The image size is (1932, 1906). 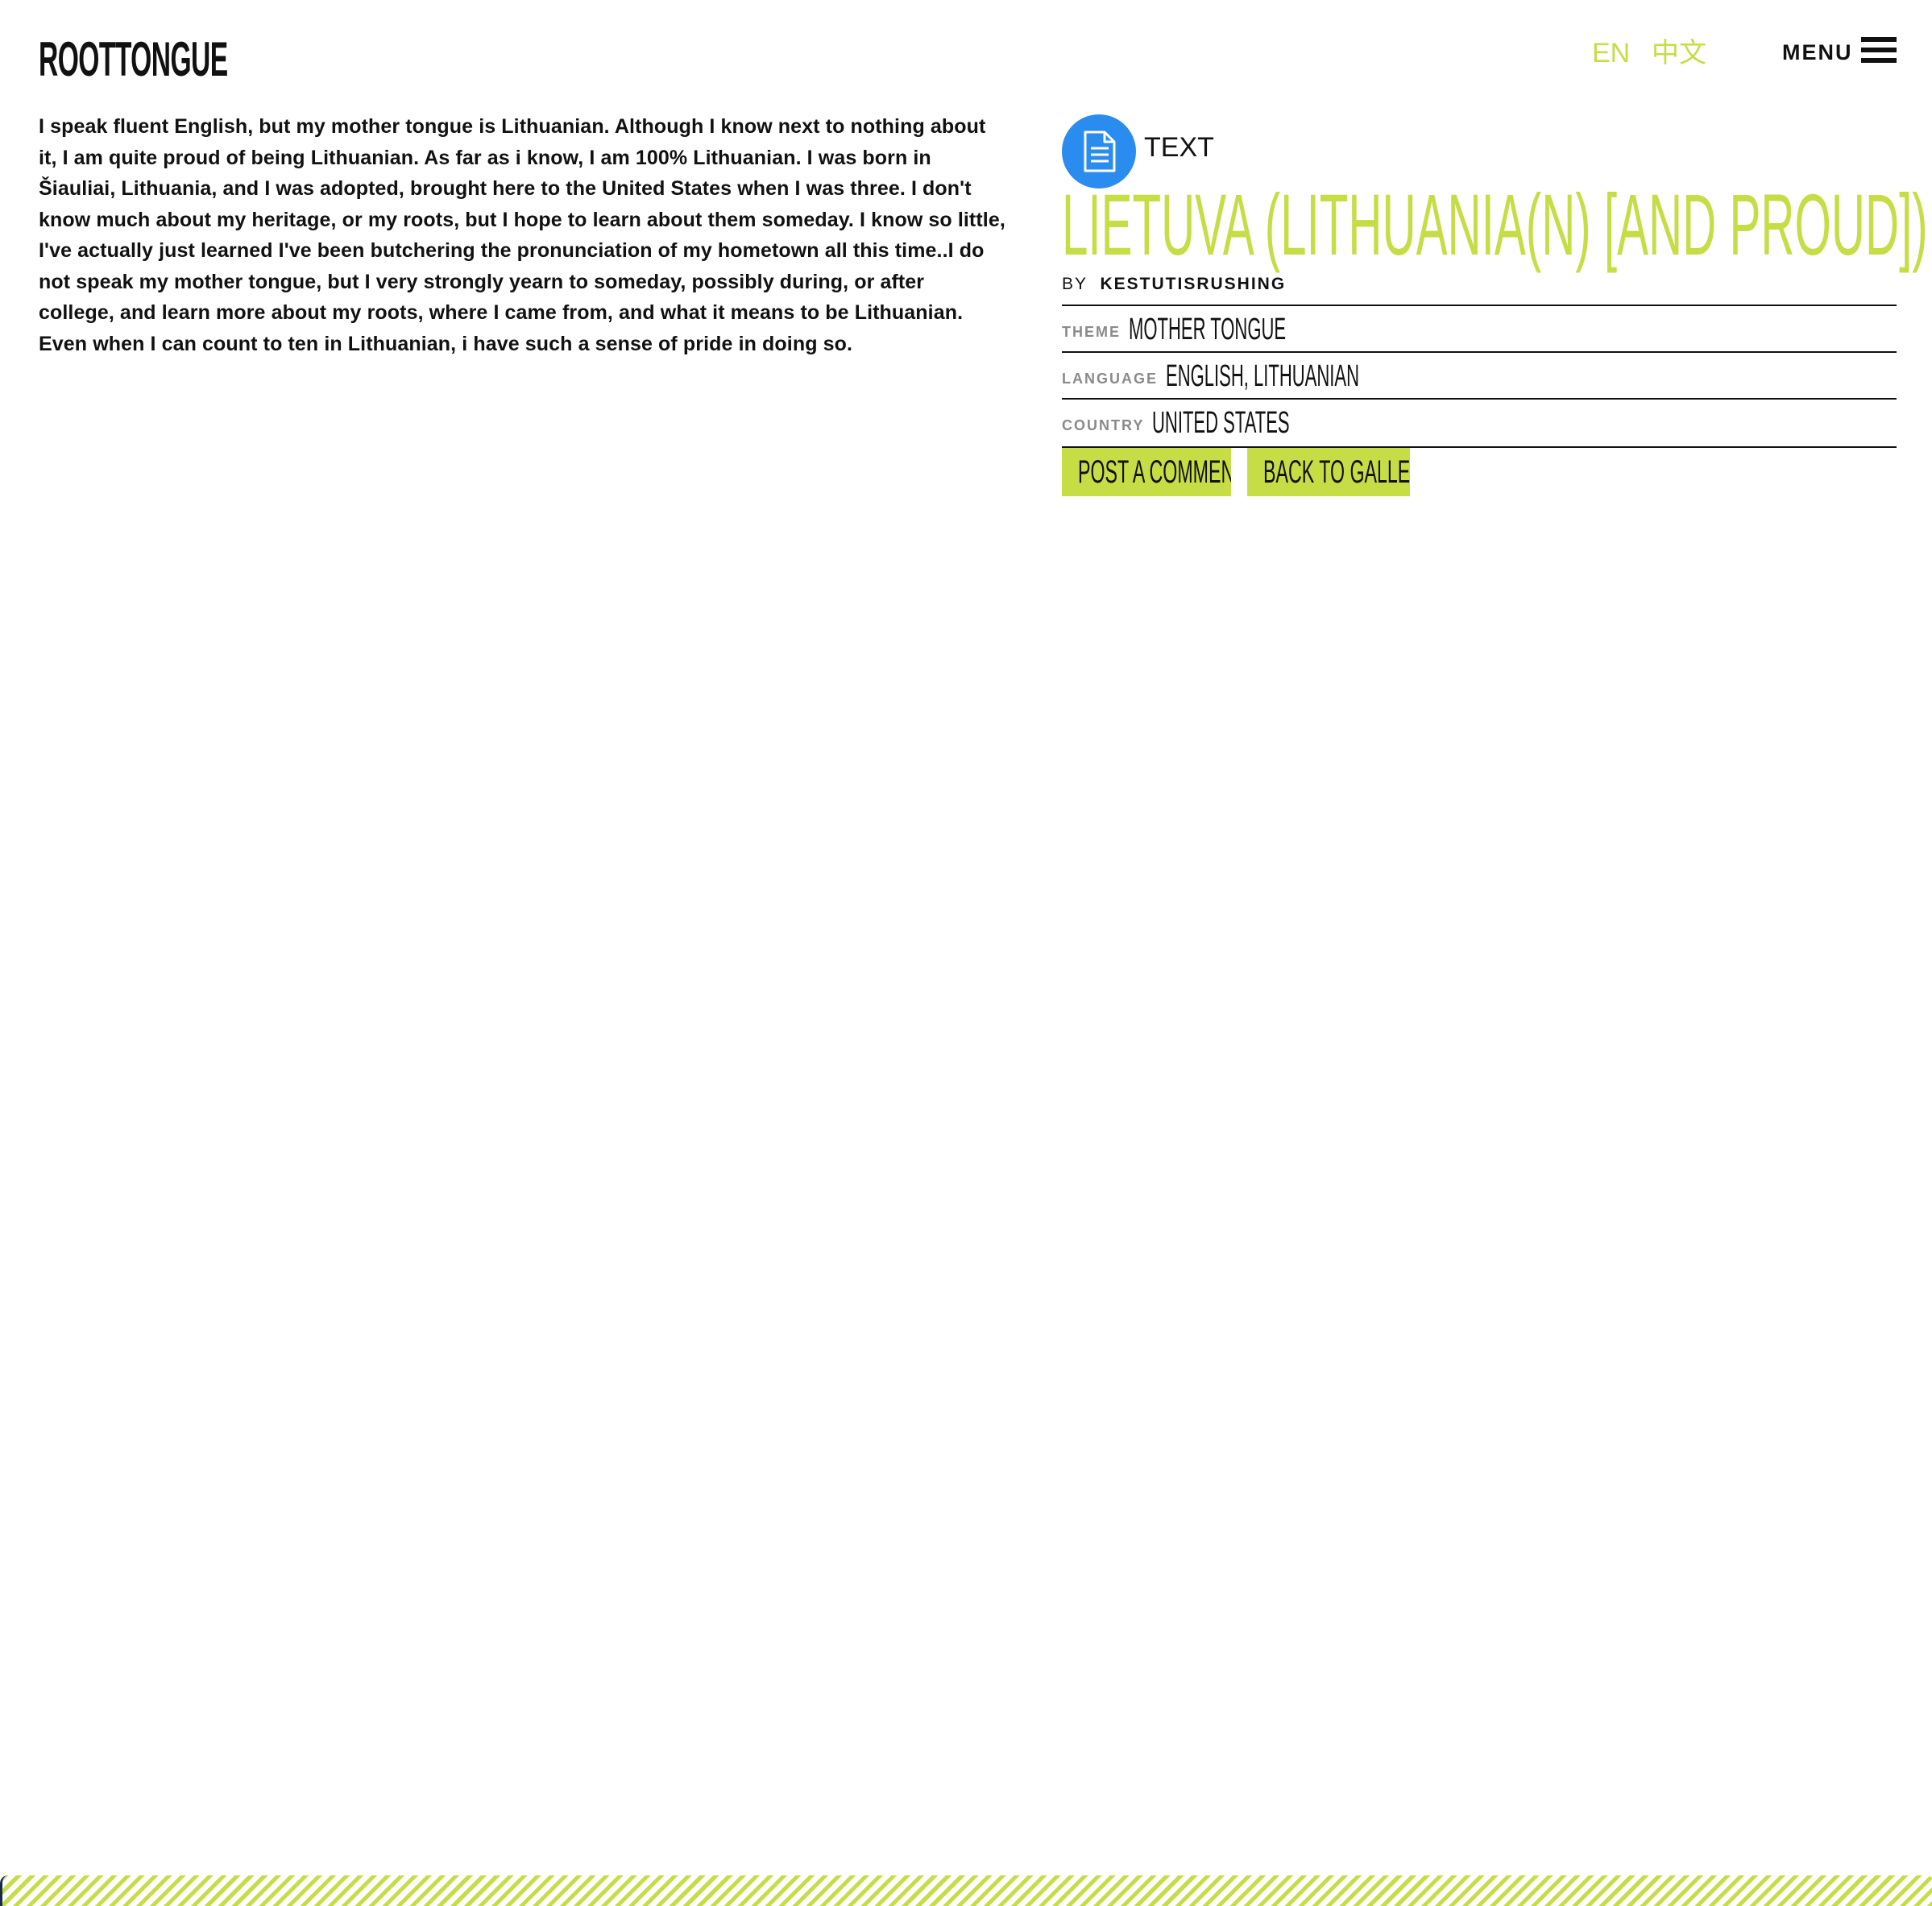 I want to click on back-to-gallery-button-label: BACK TO GALLERY, so click(x=1336, y=472).